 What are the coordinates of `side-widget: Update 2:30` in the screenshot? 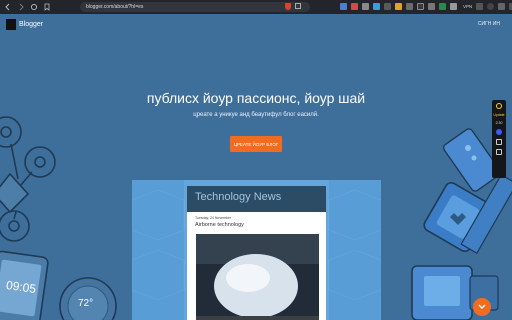 It's located at (499, 139).